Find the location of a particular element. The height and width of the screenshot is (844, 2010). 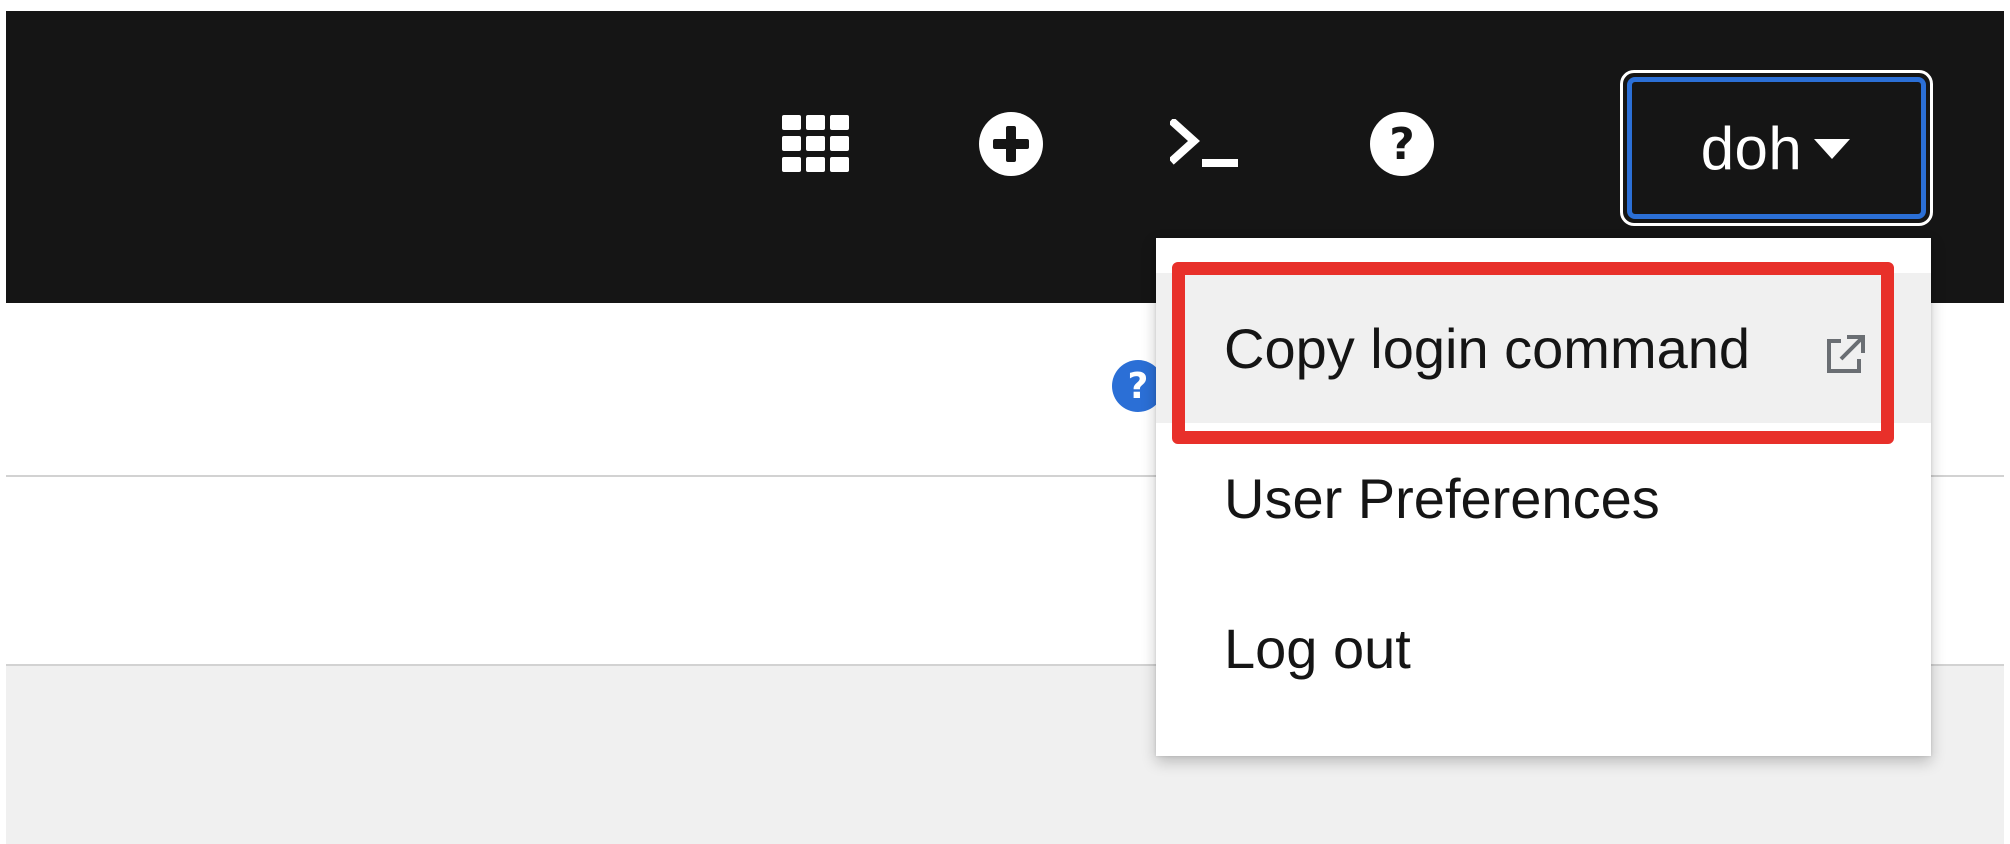

terminal-icon is located at coordinates (1206, 144).